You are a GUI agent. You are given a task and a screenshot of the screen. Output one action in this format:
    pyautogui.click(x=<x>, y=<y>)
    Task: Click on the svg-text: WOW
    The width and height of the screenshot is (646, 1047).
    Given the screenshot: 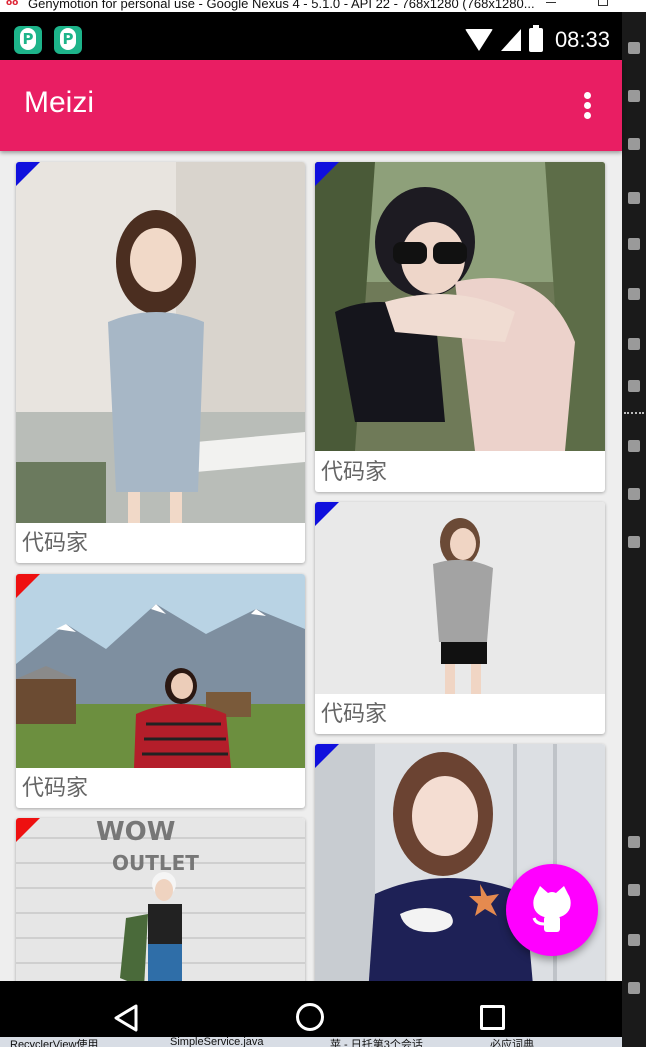 What is the action you would take?
    pyautogui.click(x=135, y=832)
    